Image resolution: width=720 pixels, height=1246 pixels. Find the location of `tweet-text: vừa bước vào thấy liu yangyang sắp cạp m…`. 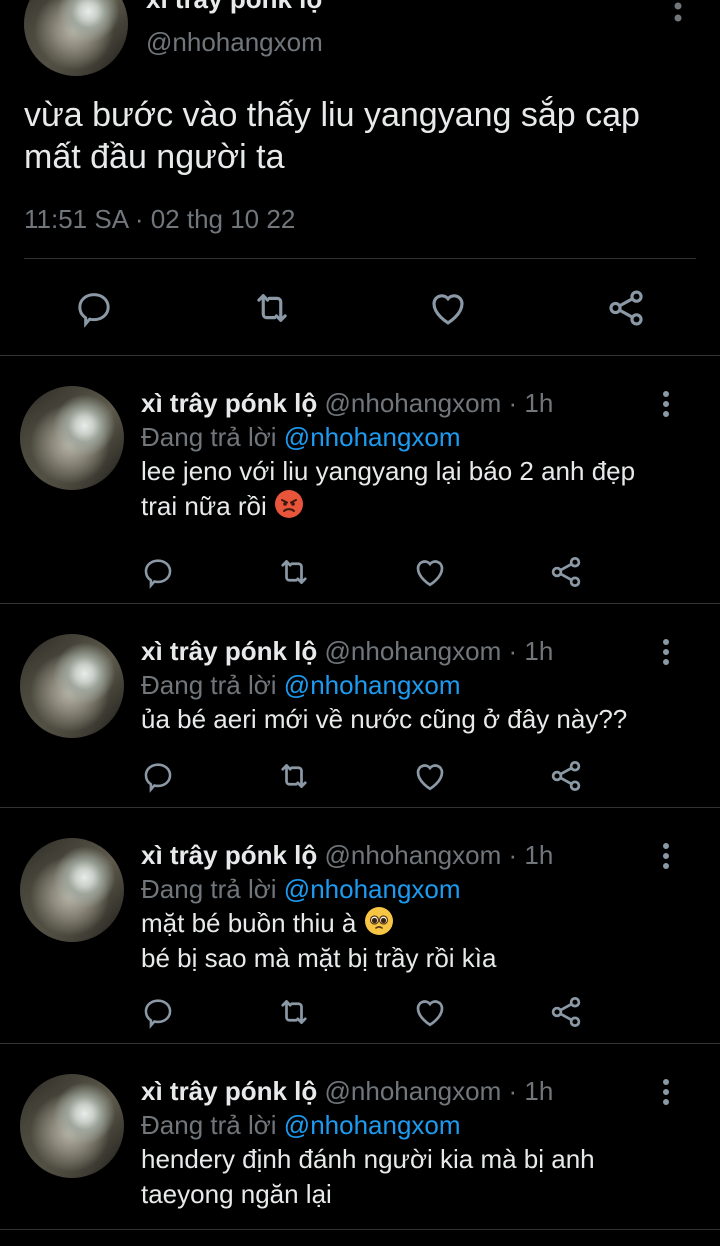

tweet-text: vừa bước vào thấy liu yangyang sắp cạp m… is located at coordinates (332, 136).